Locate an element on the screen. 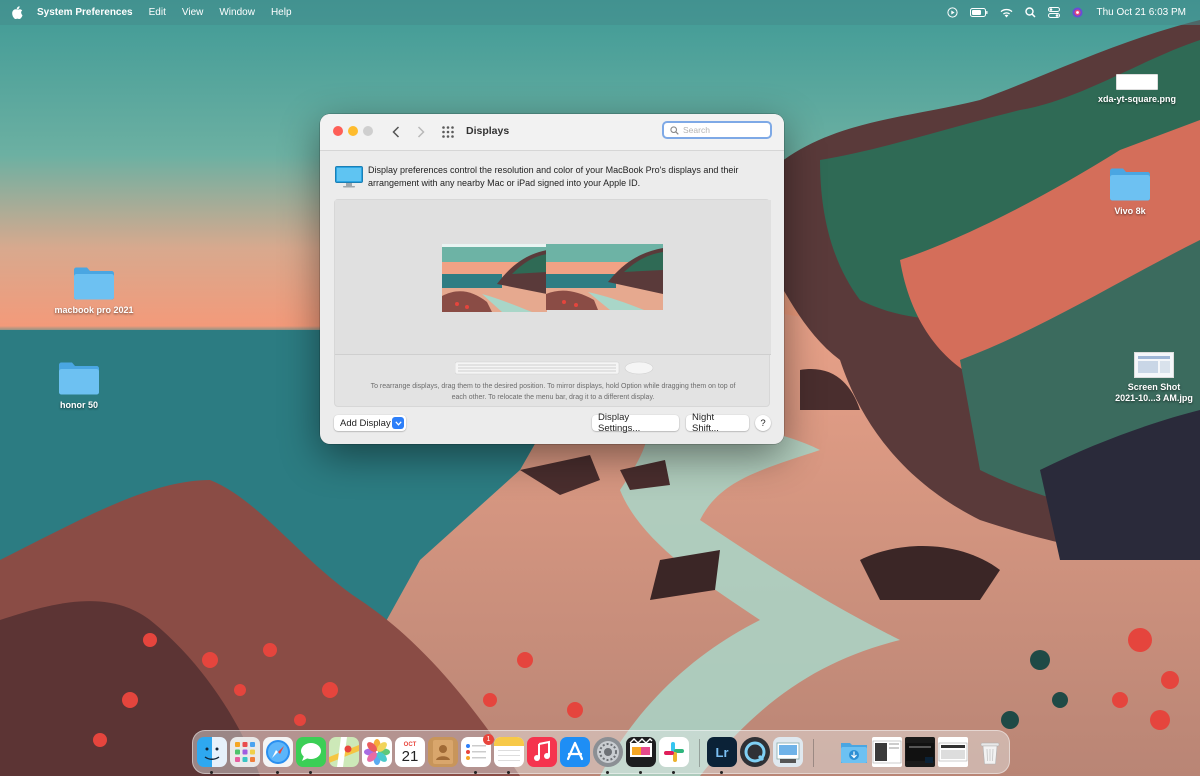  messages-icon is located at coordinates (311, 752).